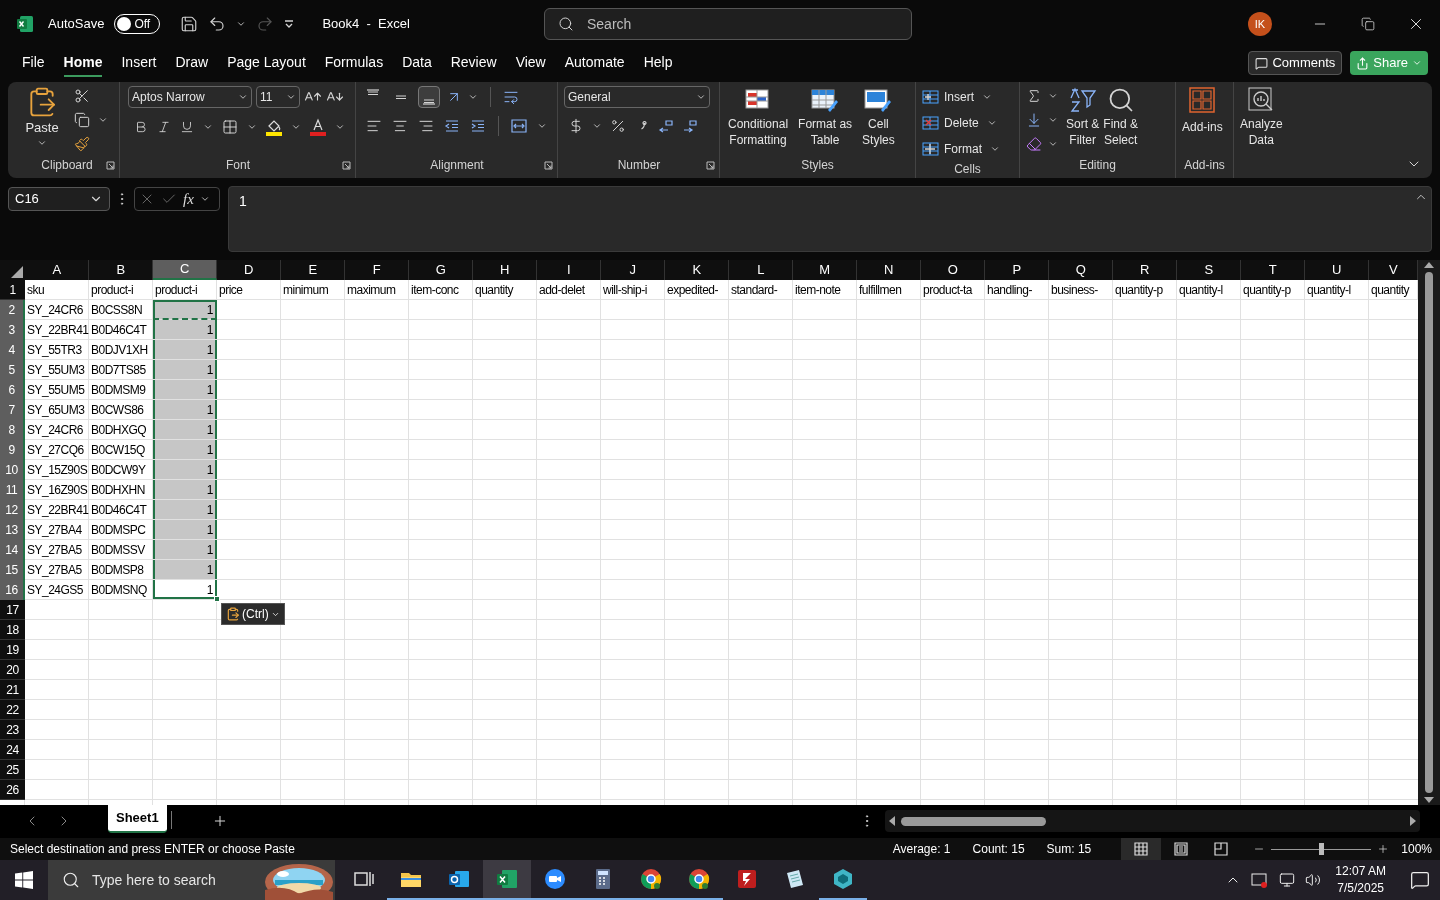 This screenshot has width=1440, height=900. I want to click on row-header: 14, so click(12, 550).